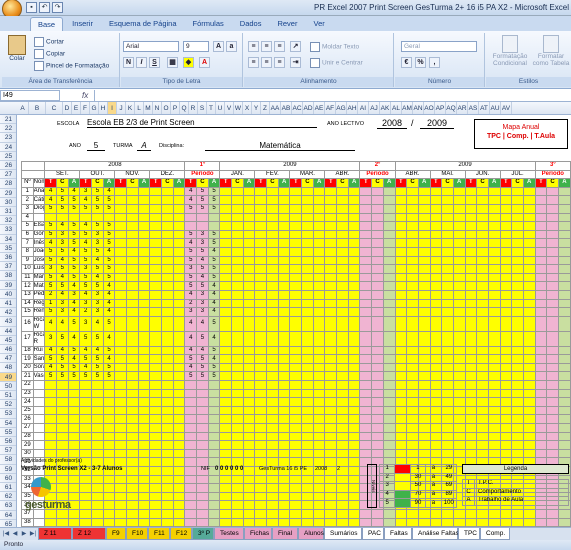 This screenshot has height=550, width=571. I want to click on font-color-icon: A, so click(204, 62).